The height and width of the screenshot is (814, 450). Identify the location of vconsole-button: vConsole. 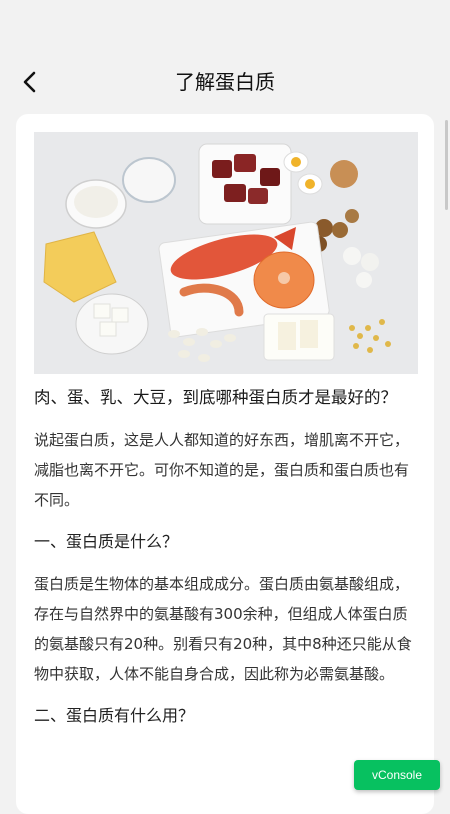
(397, 775).